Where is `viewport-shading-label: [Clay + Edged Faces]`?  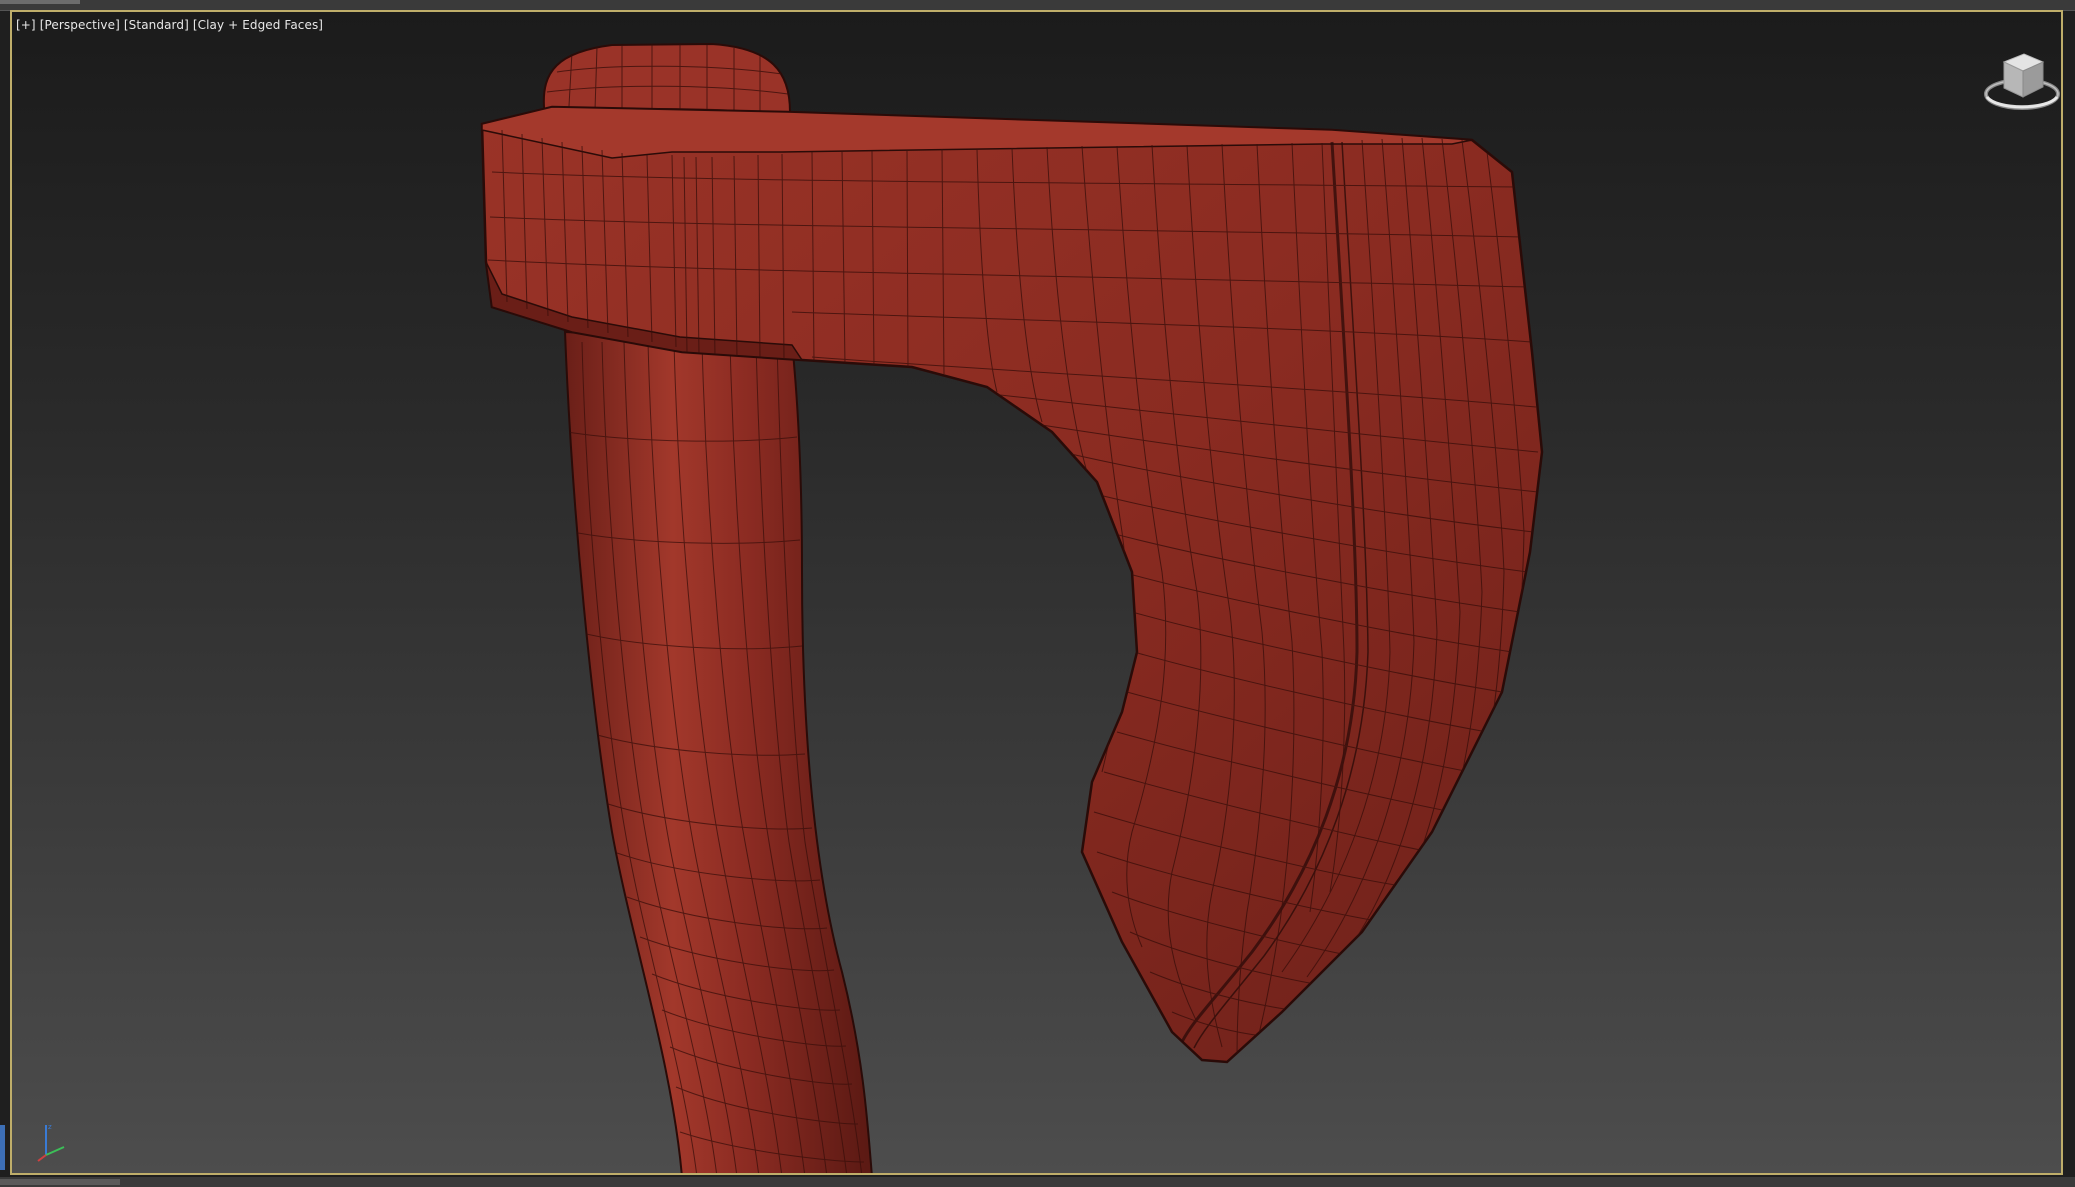
viewport-shading-label: [Clay + Edged Faces] is located at coordinates (258, 25).